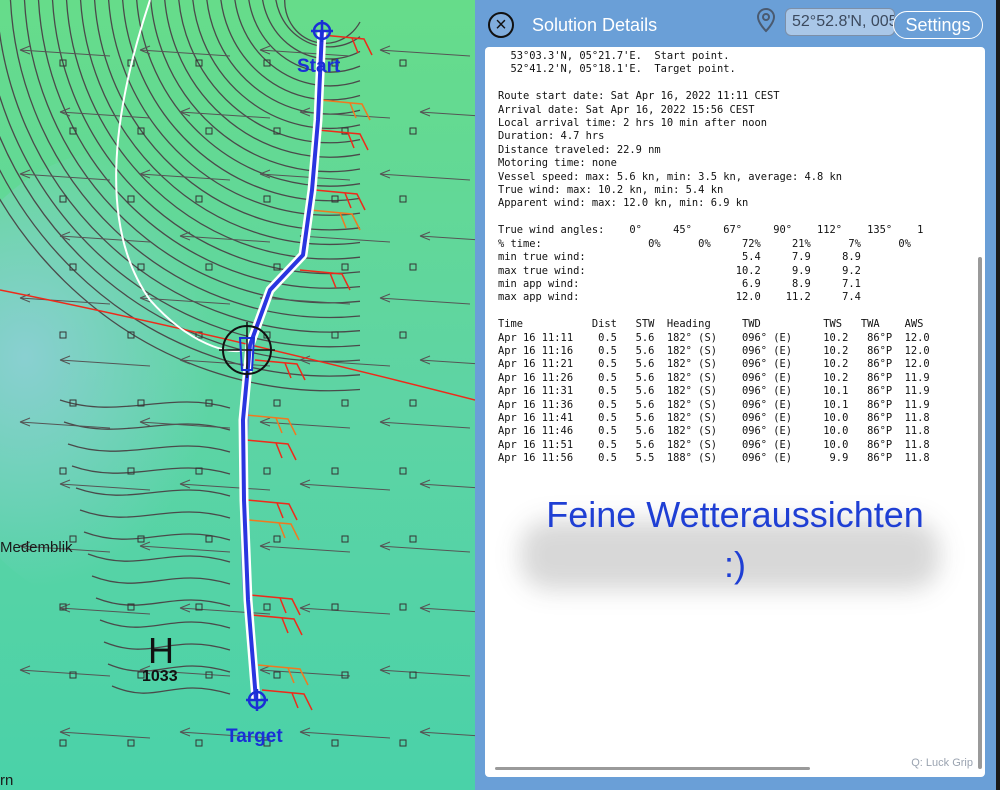  I want to click on report-line: min true wind: 5.4 7.9 8.9, so click(679, 257).